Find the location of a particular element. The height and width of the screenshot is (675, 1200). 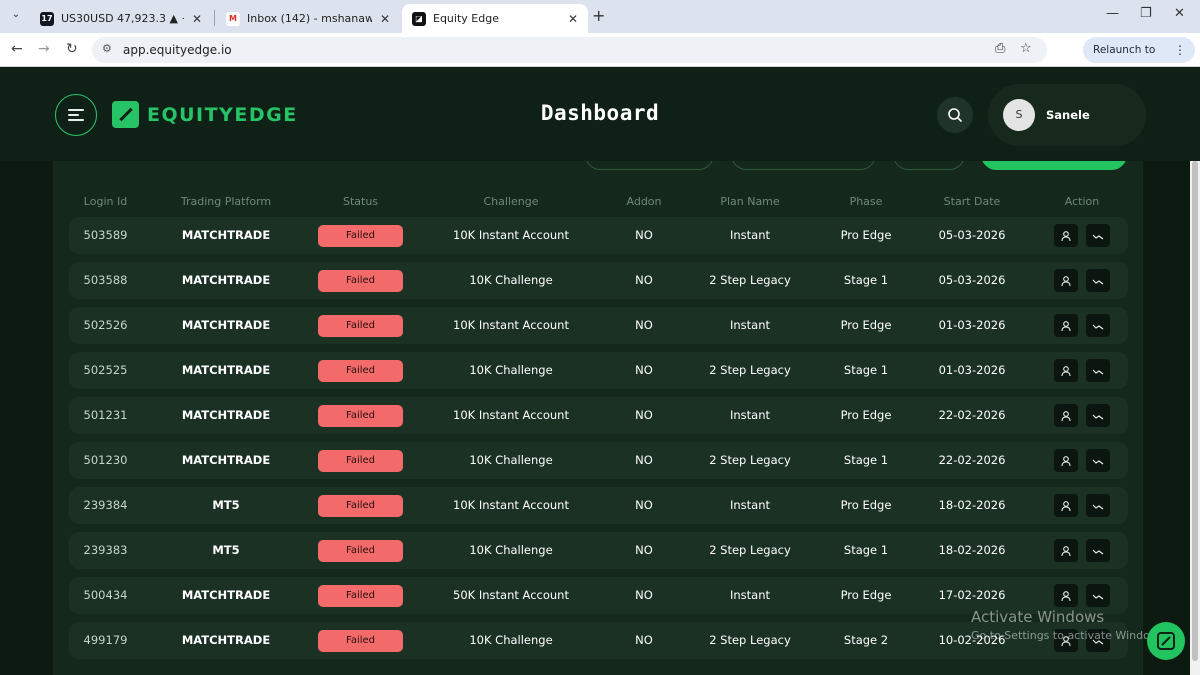

minimize-icon: — is located at coordinates (1112, 13).